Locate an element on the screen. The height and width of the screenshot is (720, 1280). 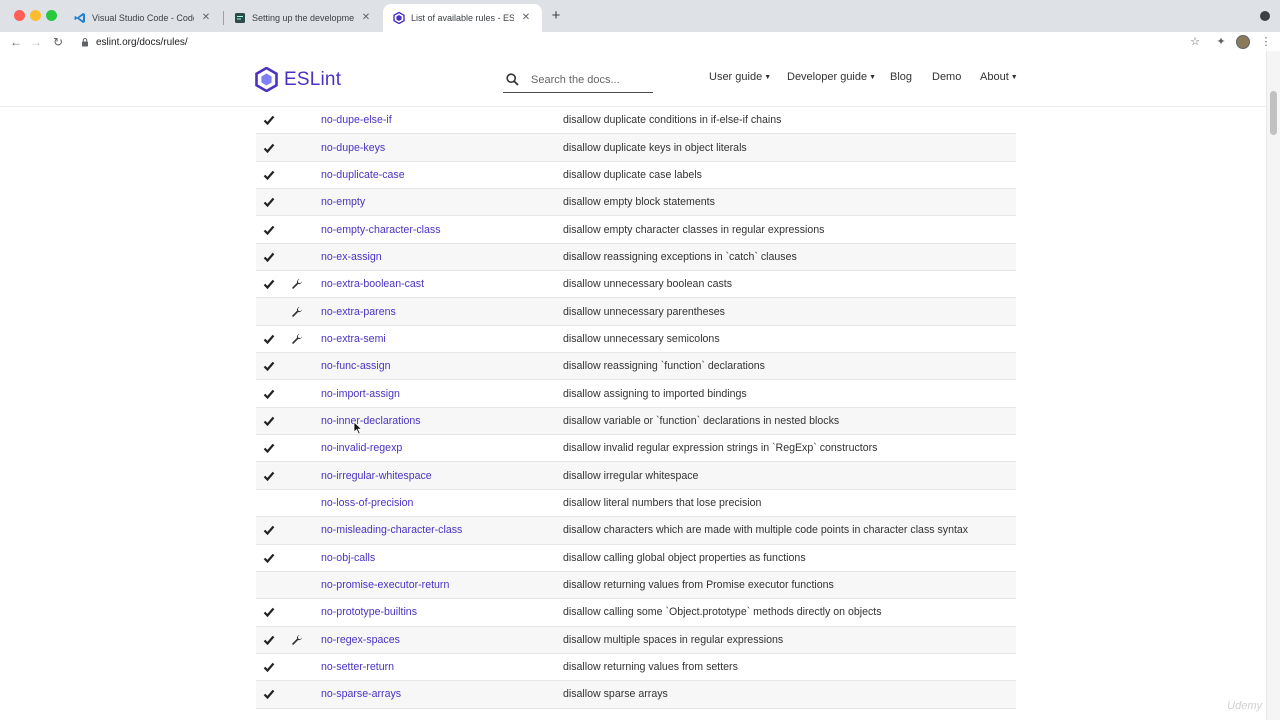
nav-label: Developer guide is located at coordinates (827, 77).